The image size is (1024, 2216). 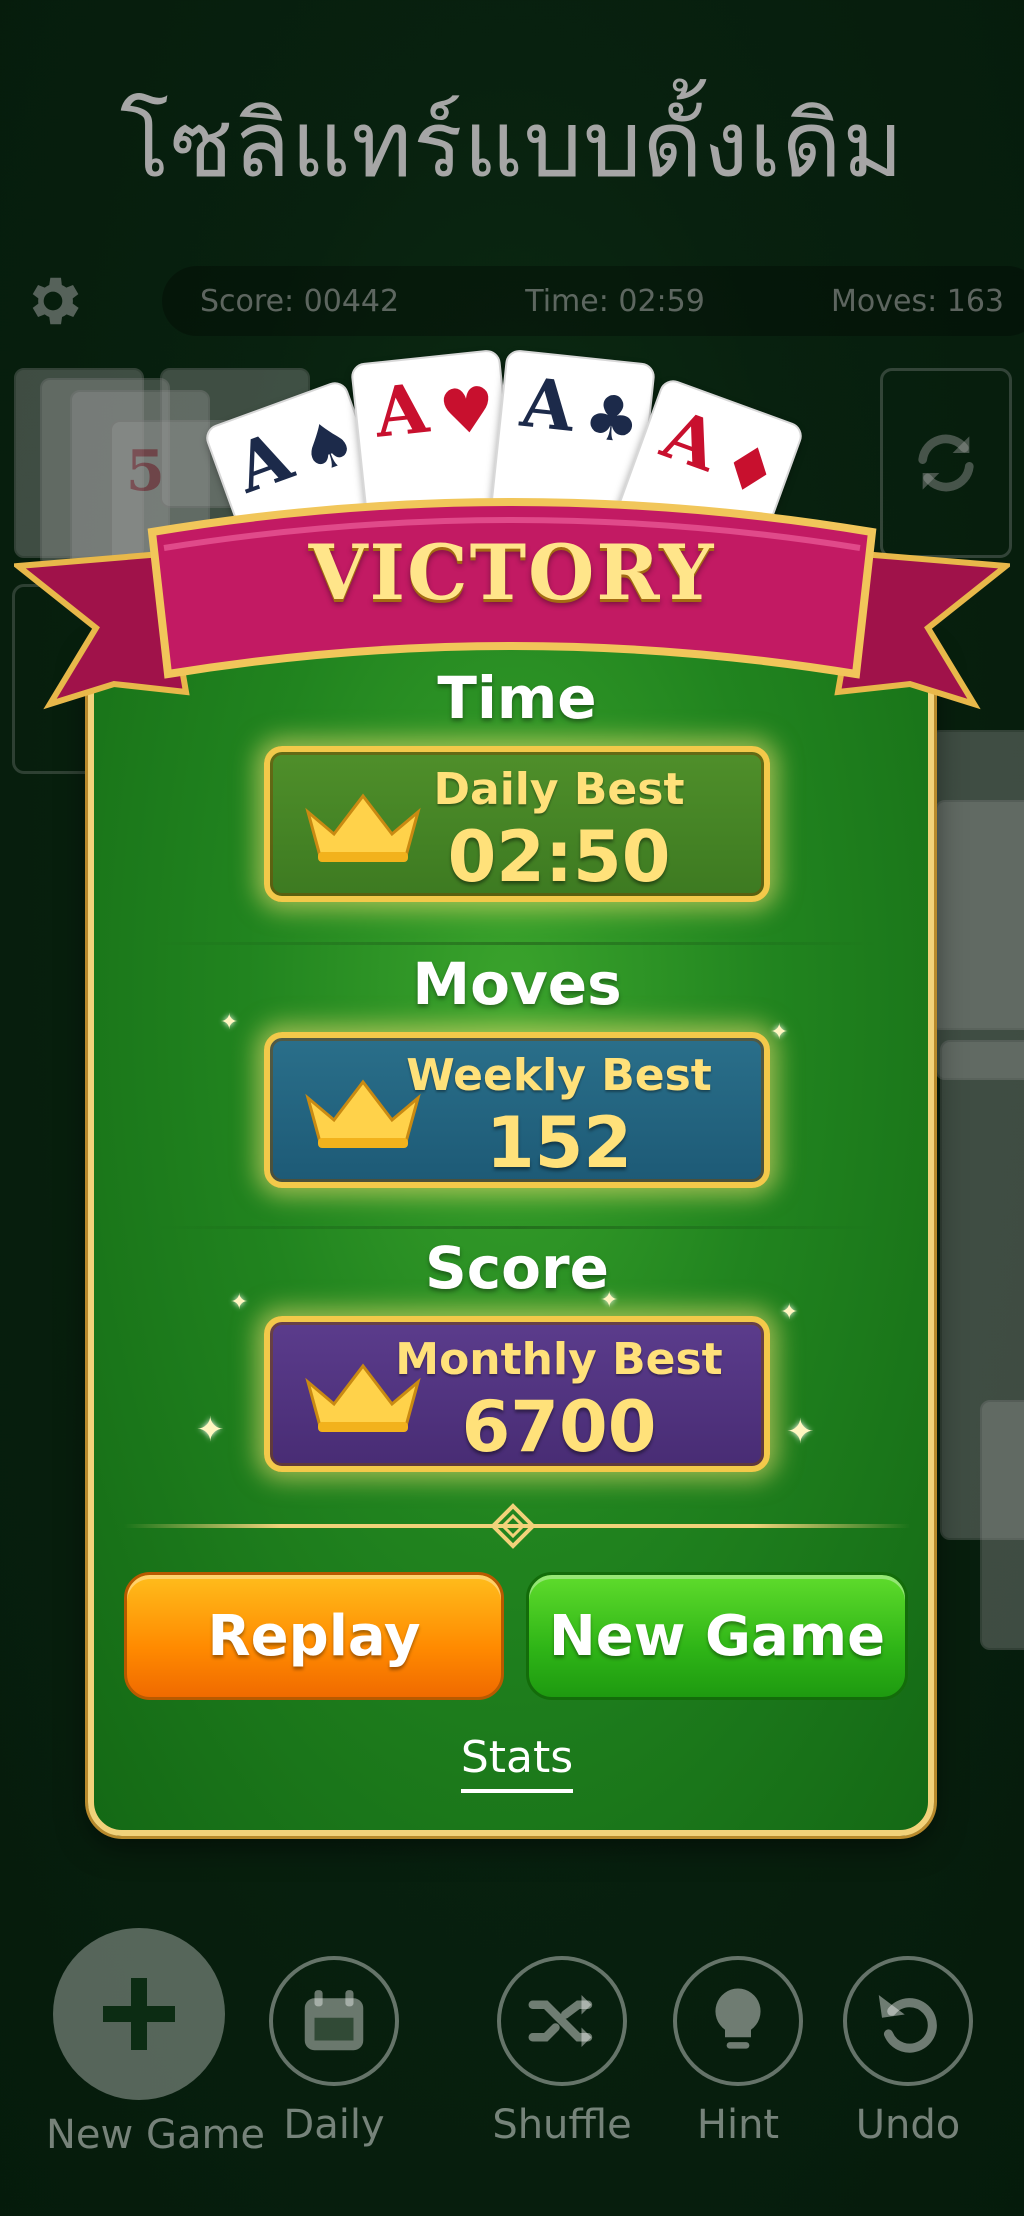 I want to click on shuffle-icon, so click(x=562, y=2021).